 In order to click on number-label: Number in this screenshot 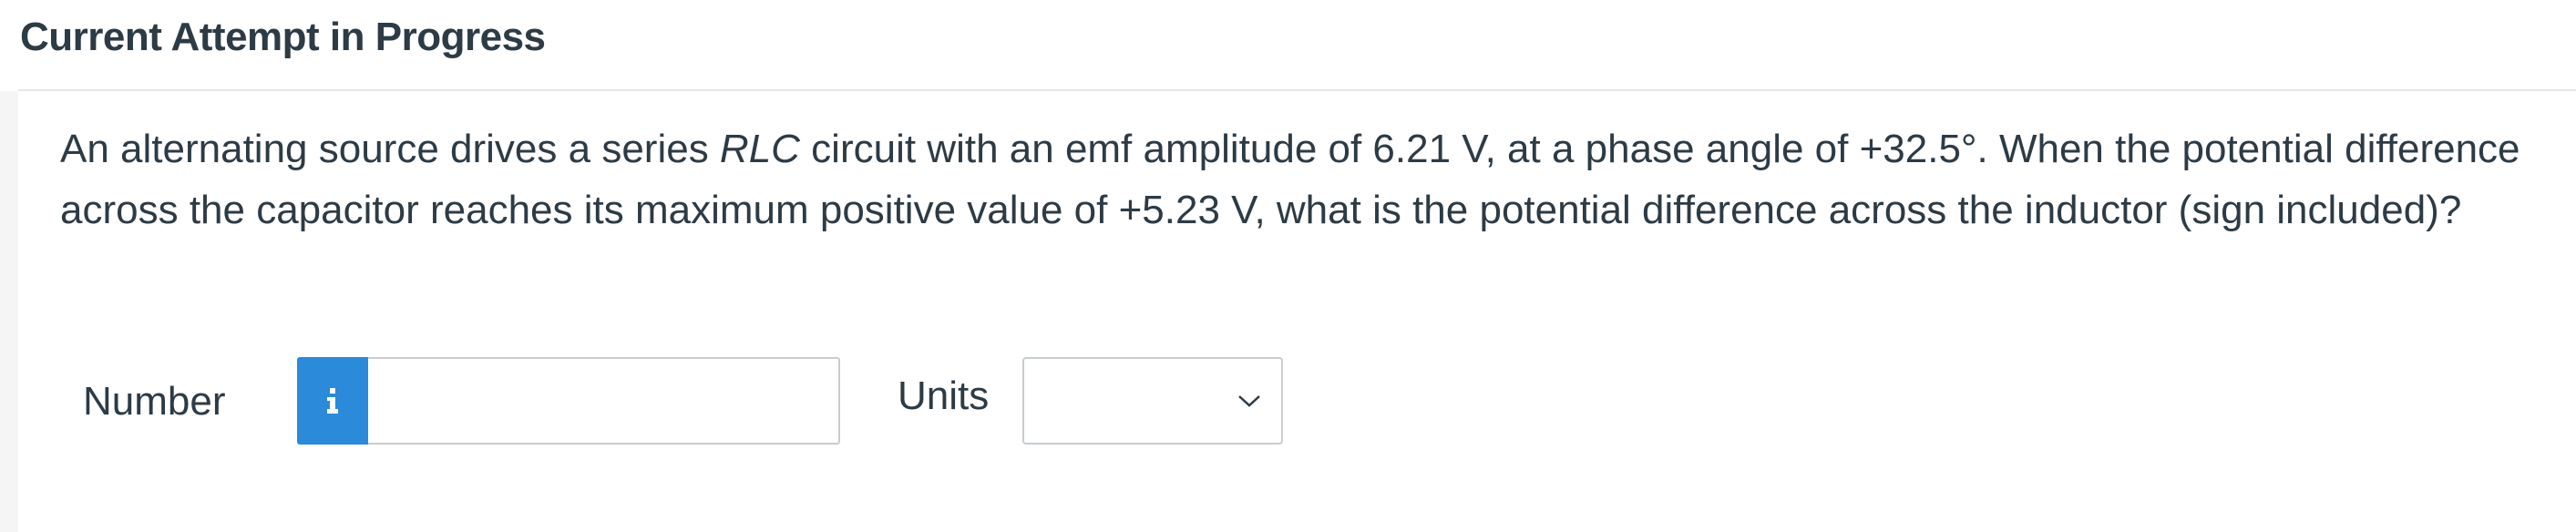, I will do `click(154, 401)`.